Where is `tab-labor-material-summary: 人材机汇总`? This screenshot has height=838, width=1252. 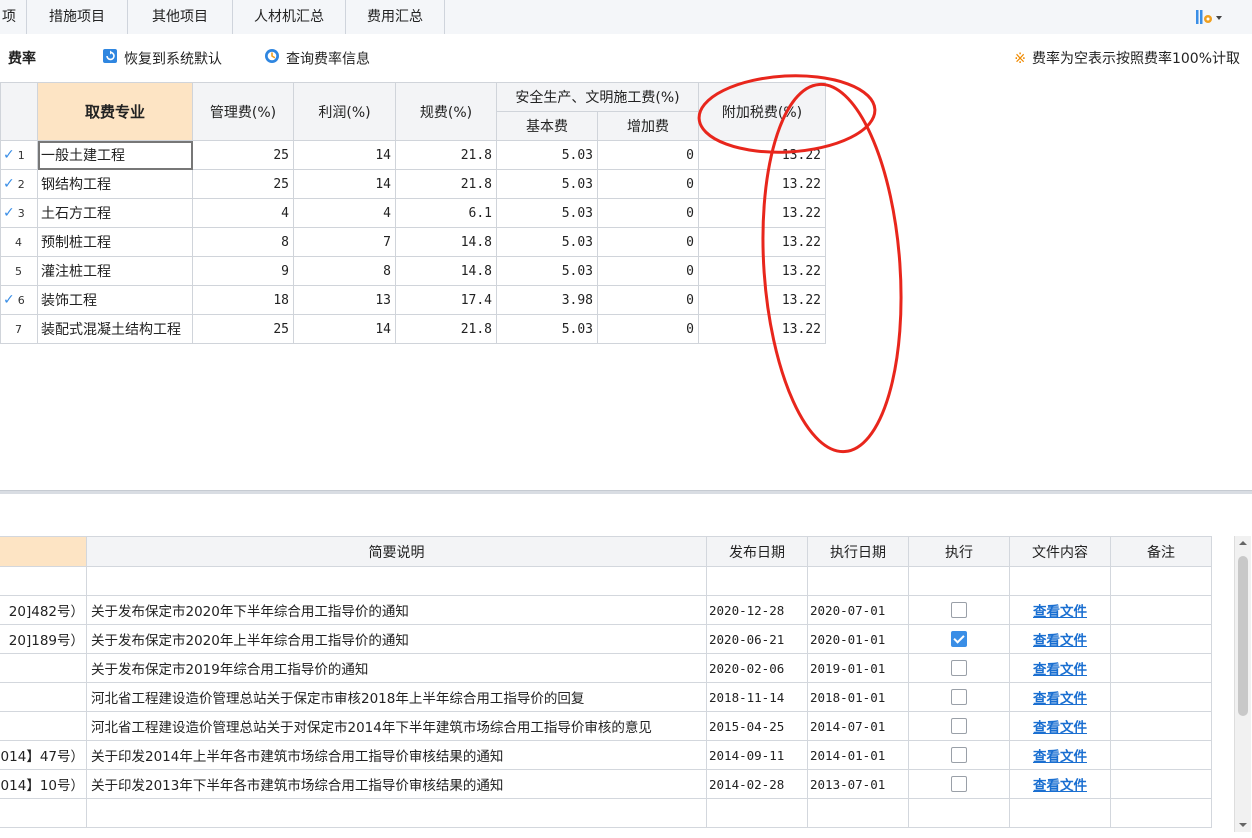
tab-labor-material-summary: 人材机汇总 is located at coordinates (289, 17).